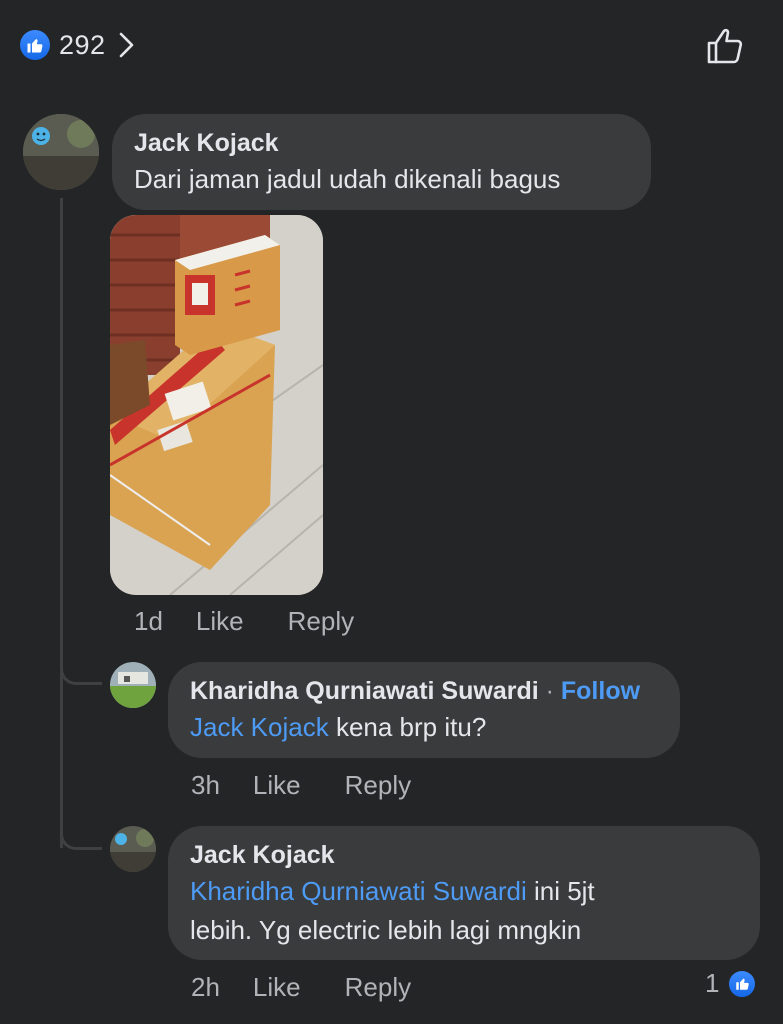 This screenshot has height=1024, width=783. I want to click on comment-text: Dari jaman jadul udah dikenali bagus, so click(347, 179).